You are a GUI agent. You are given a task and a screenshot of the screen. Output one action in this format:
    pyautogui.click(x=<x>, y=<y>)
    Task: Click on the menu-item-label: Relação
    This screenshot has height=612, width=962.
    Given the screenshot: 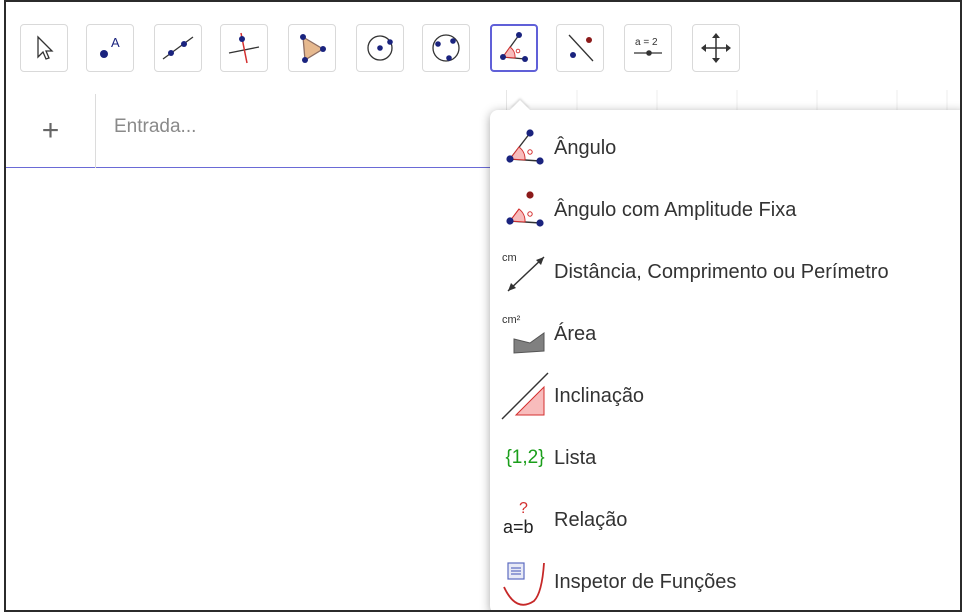 What is the action you would take?
    pyautogui.click(x=591, y=519)
    